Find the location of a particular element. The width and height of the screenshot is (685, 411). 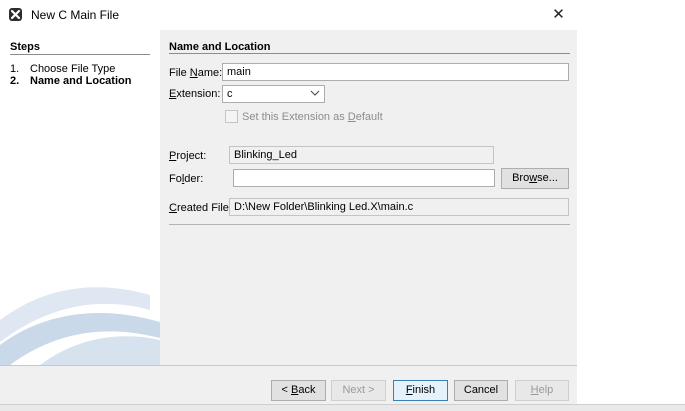

wizard-swoosh-graphic is located at coordinates (80, 326).